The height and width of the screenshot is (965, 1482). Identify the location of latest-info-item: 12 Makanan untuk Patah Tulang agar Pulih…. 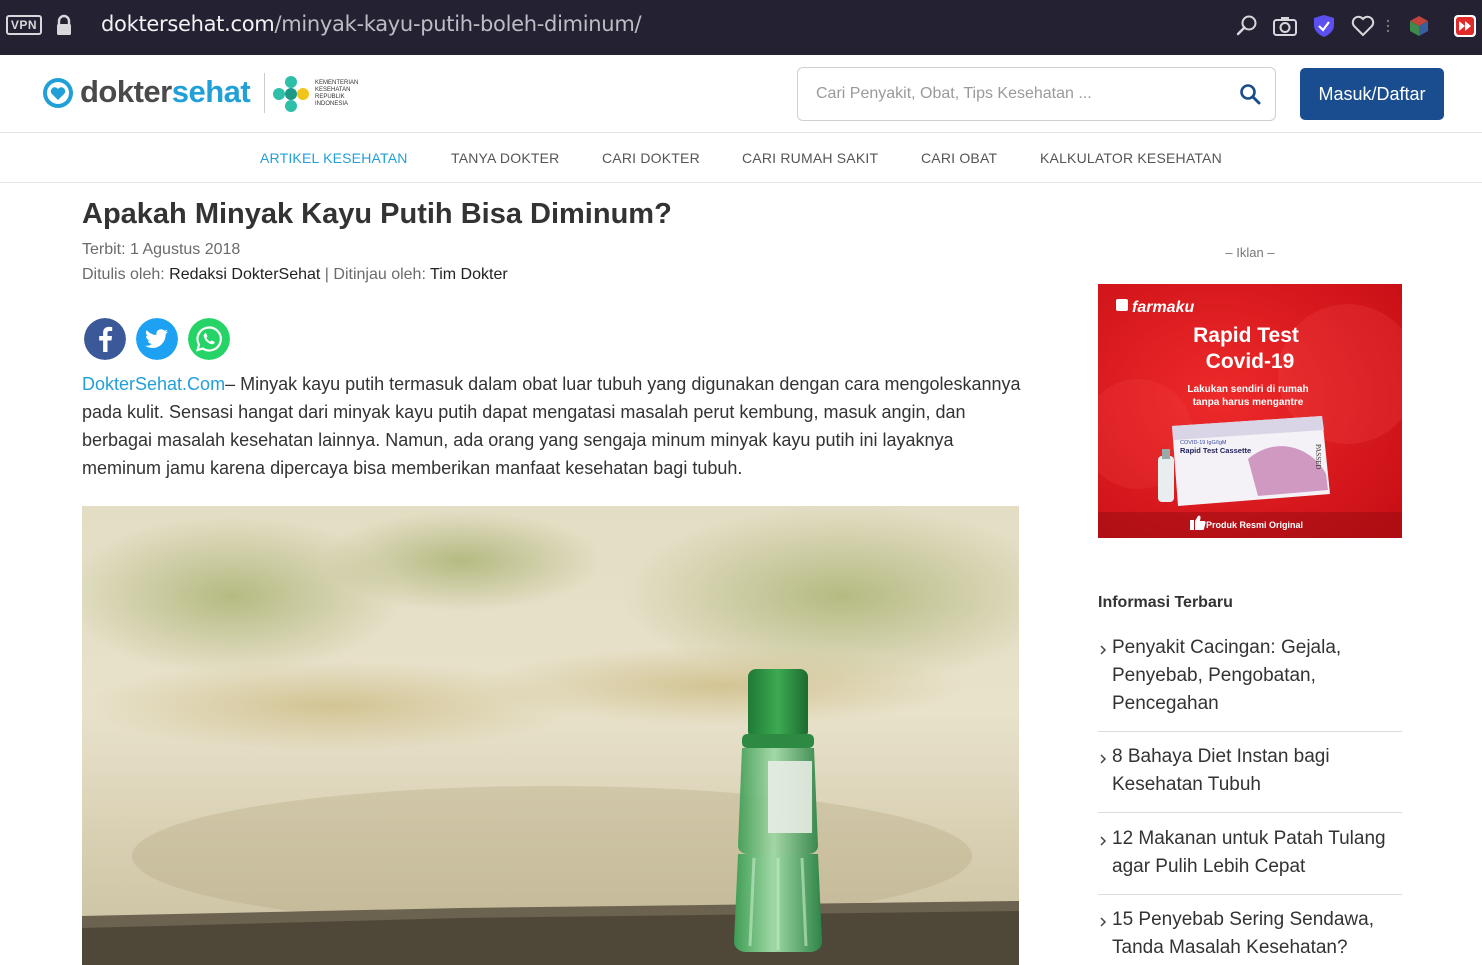
(1250, 860).